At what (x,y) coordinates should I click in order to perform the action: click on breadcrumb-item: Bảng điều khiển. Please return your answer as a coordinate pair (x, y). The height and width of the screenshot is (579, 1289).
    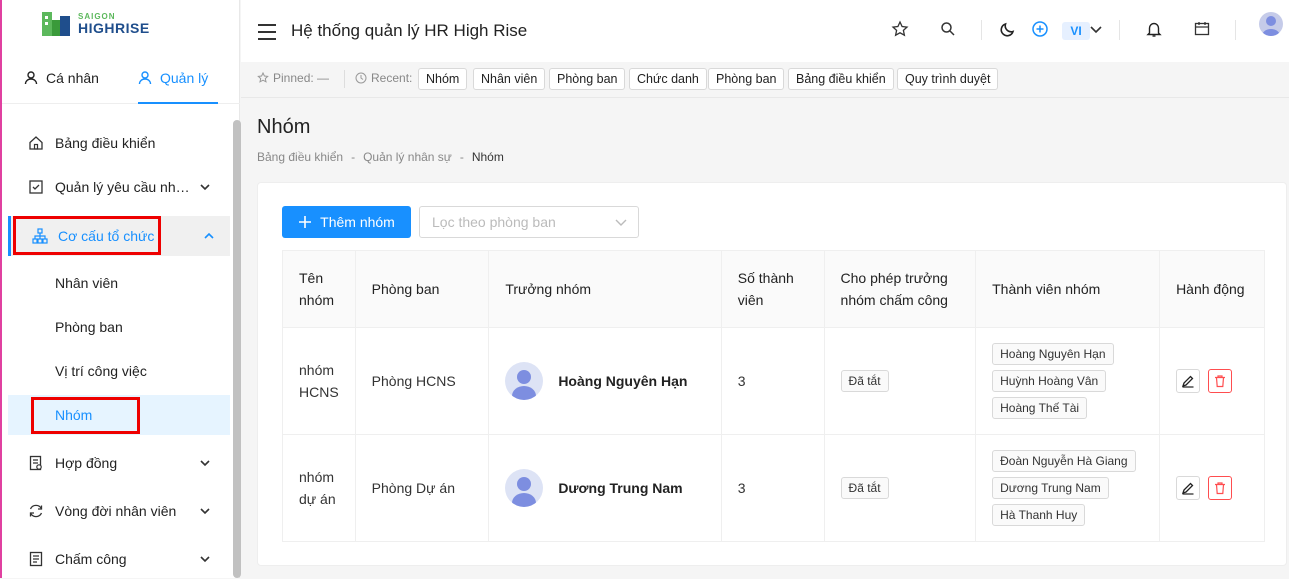
    Looking at the image, I should click on (300, 157).